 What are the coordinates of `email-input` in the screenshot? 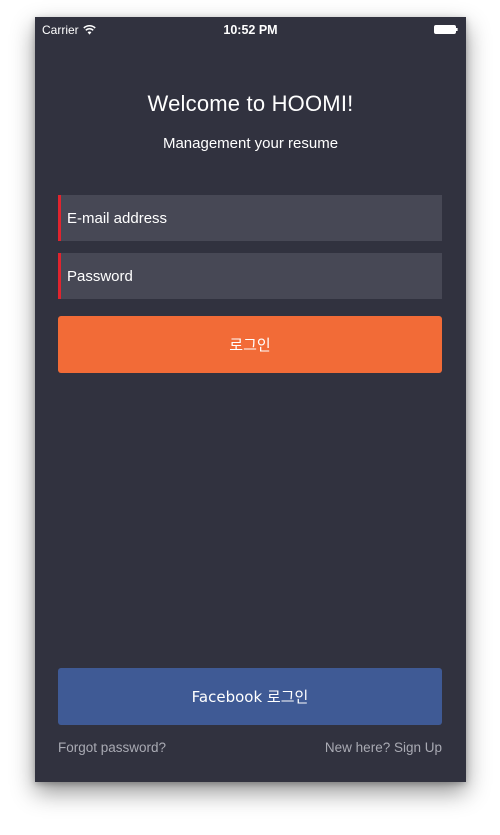 It's located at (251, 218).